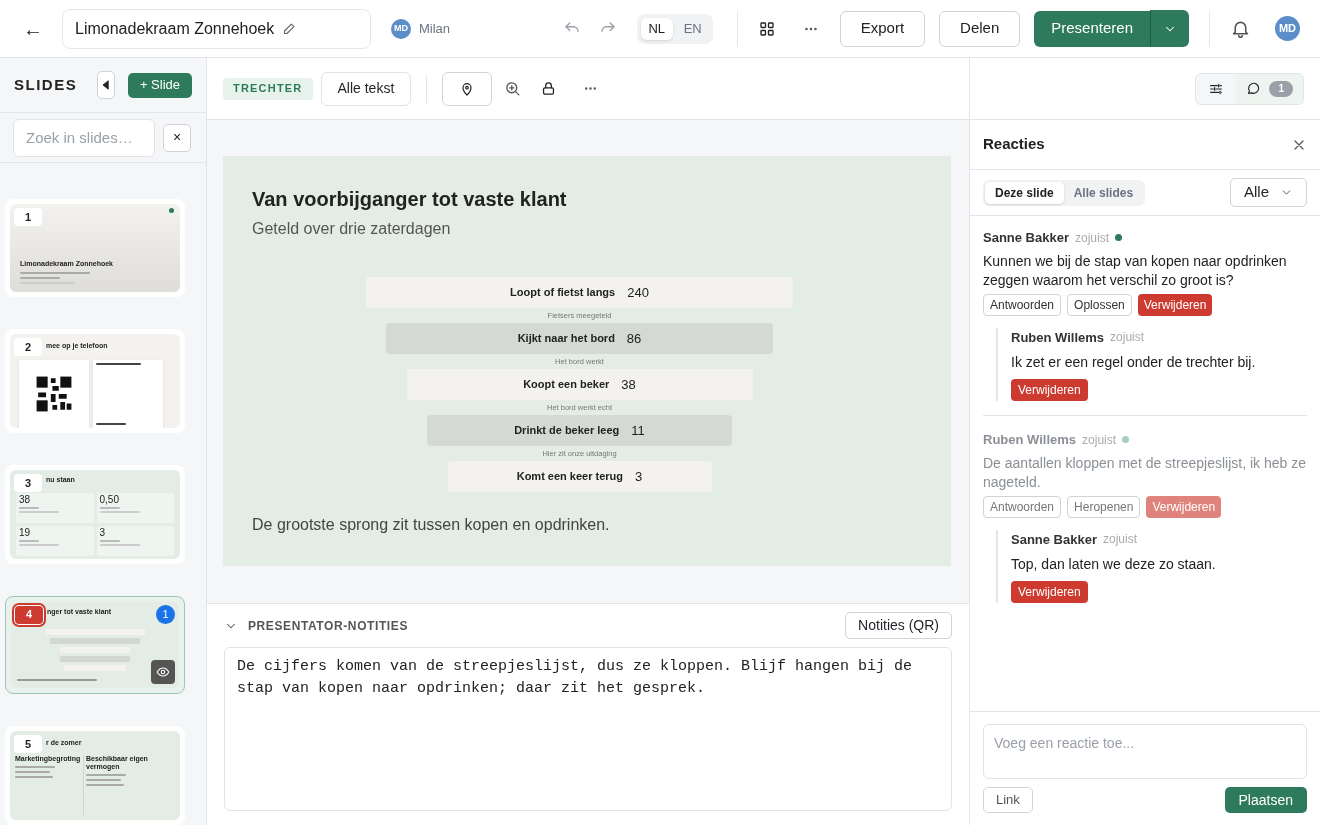 The image size is (1320, 825). Describe the element at coordinates (513, 88) in the screenshot. I see `zoom-in-icon` at that location.